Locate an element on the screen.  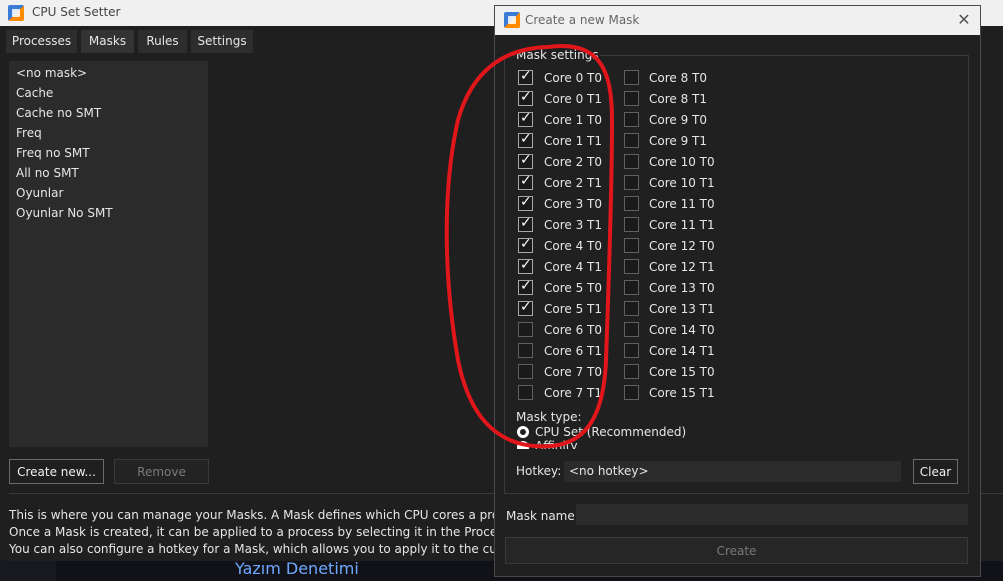
list-item: Cache no SMT is located at coordinates (58, 113).